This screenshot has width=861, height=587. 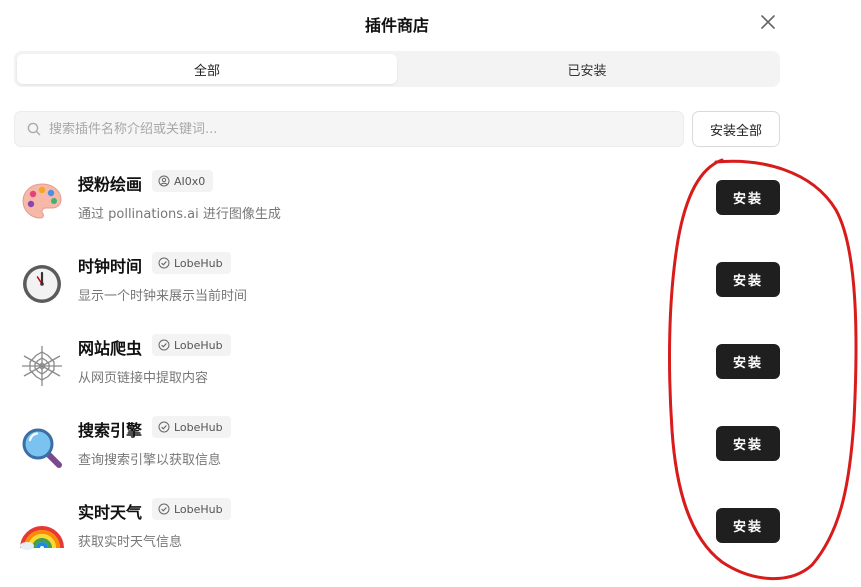 I want to click on rainbow-icon, so click(x=42, y=530).